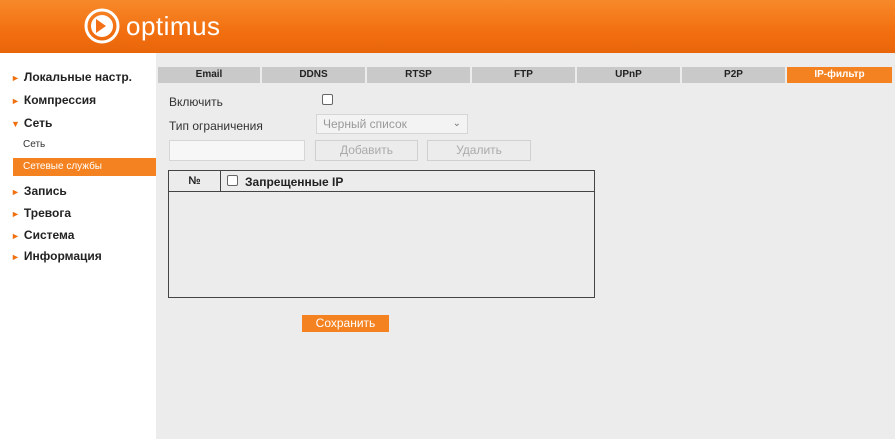 The image size is (895, 439). I want to click on sidebar-item-alarm: ► Тревога, so click(41, 213).